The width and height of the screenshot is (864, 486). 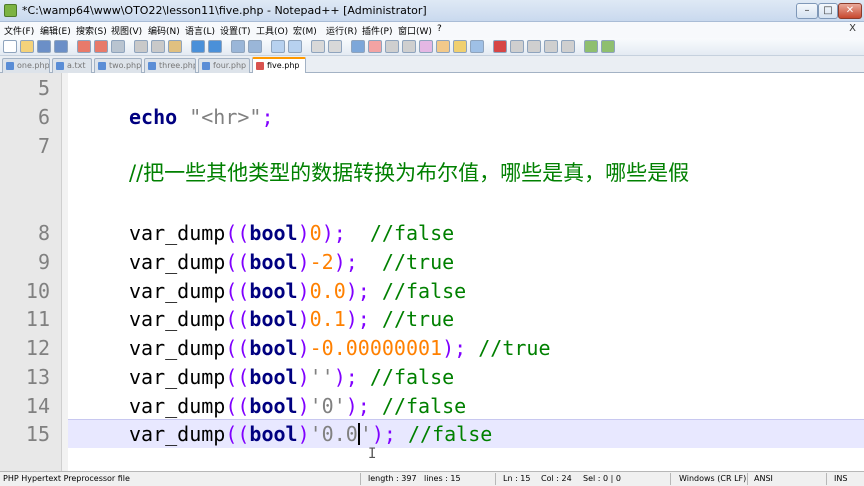 I want to click on menu-macro: 宏(M), so click(x=305, y=30).